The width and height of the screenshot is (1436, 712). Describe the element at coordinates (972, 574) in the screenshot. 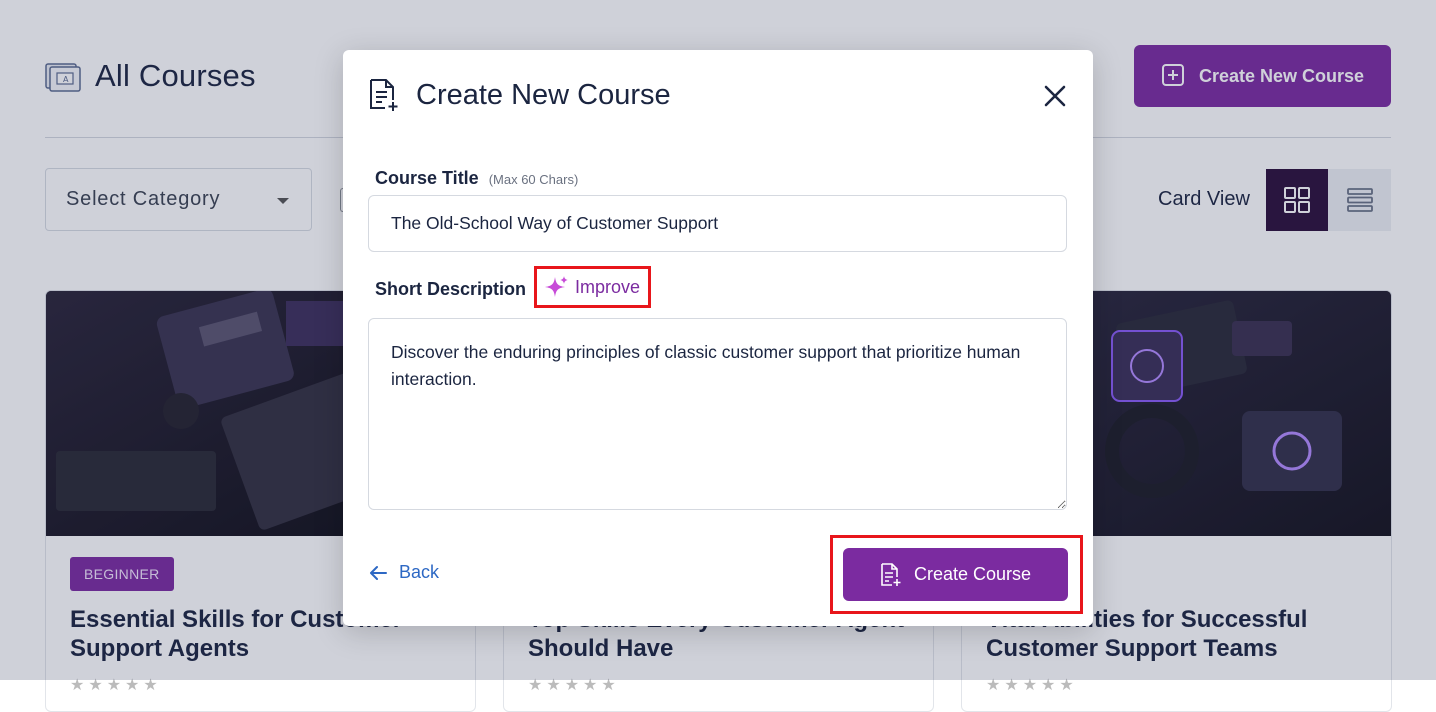

I see `create-course-label: Create Course` at that location.